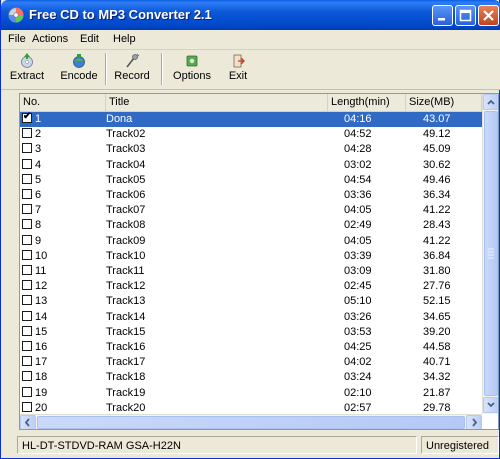 The image size is (500, 459). I want to click on track-size: 45.09, so click(437, 149).